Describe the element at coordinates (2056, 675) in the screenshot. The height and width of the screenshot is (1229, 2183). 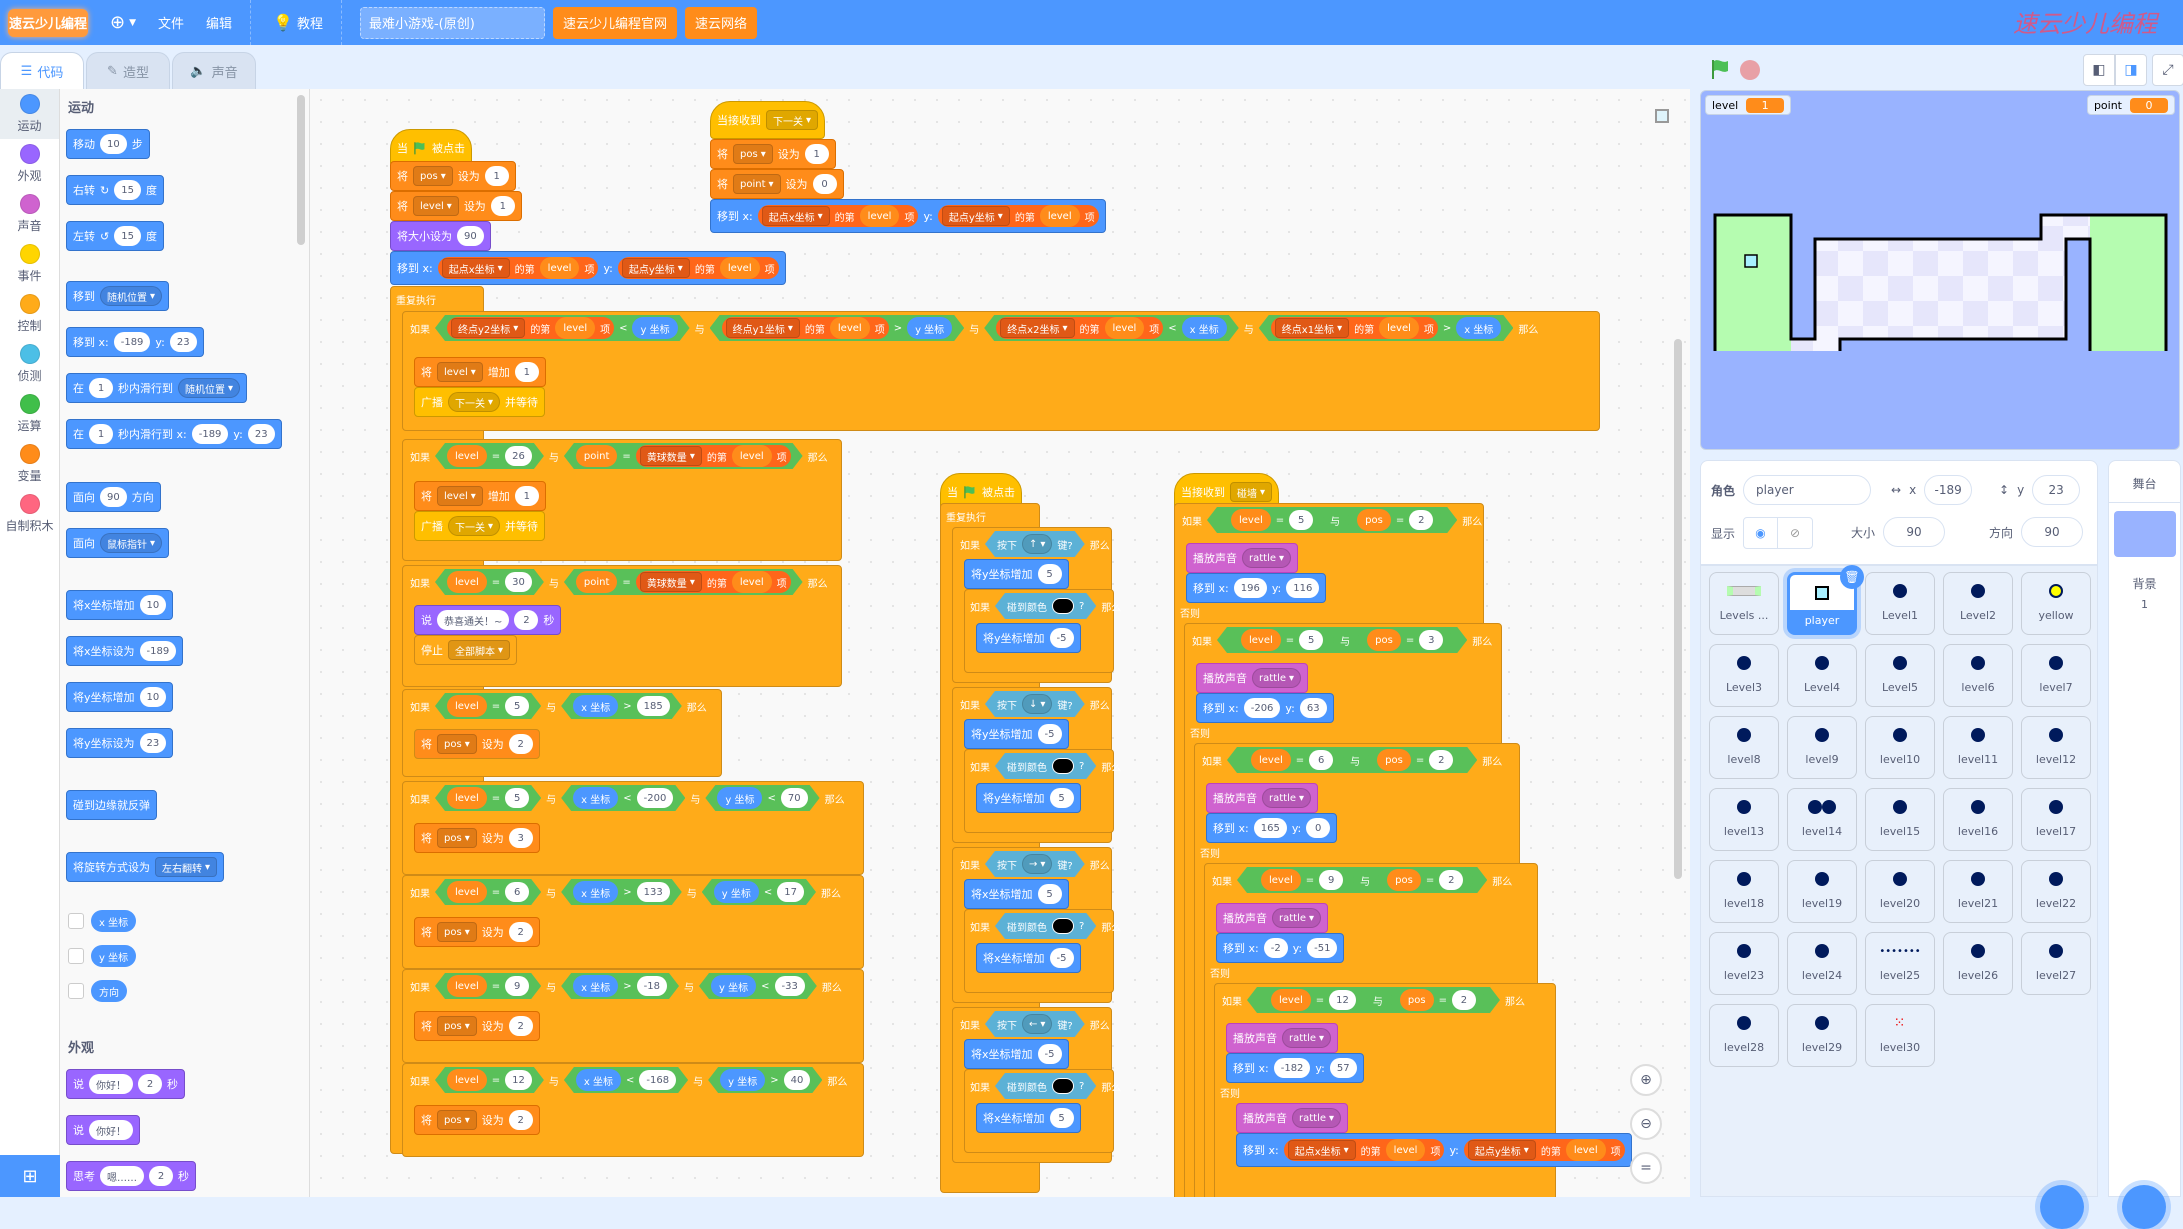
I see `sprite-tile: level7` at that location.